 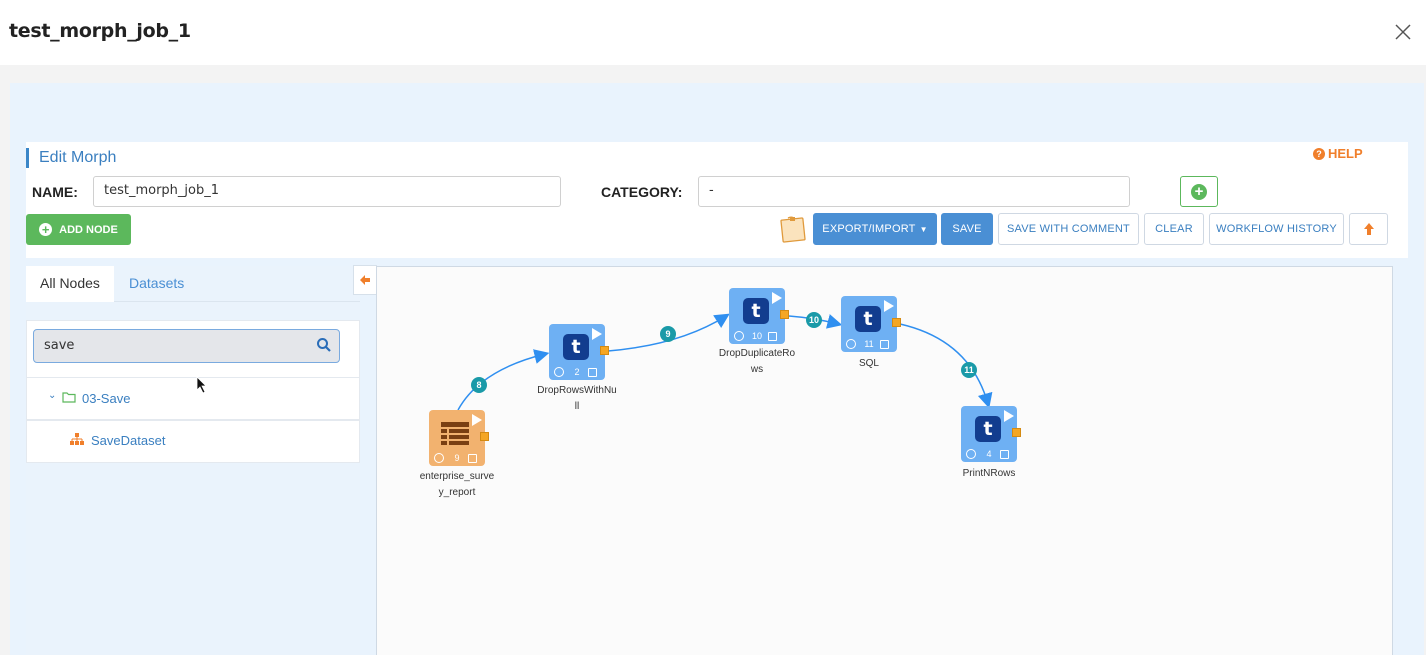 I want to click on workflow-node-transform: t 4, so click(x=991, y=434).